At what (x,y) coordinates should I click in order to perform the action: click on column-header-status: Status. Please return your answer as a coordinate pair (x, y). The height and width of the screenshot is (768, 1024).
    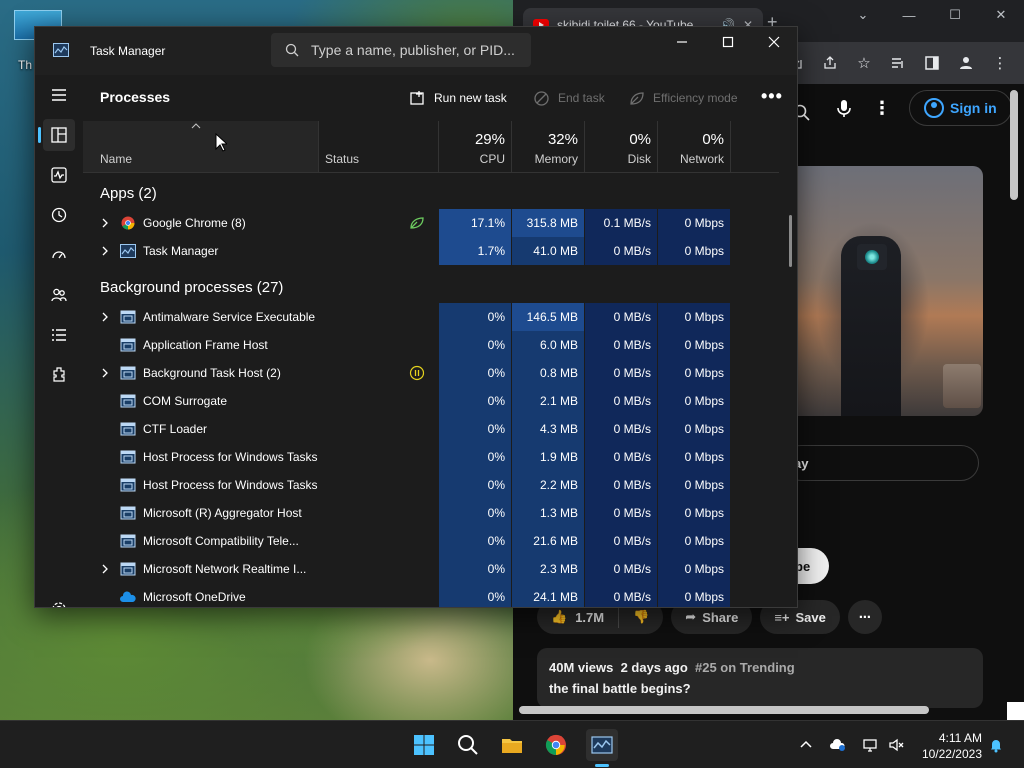
    Looking at the image, I should click on (379, 146).